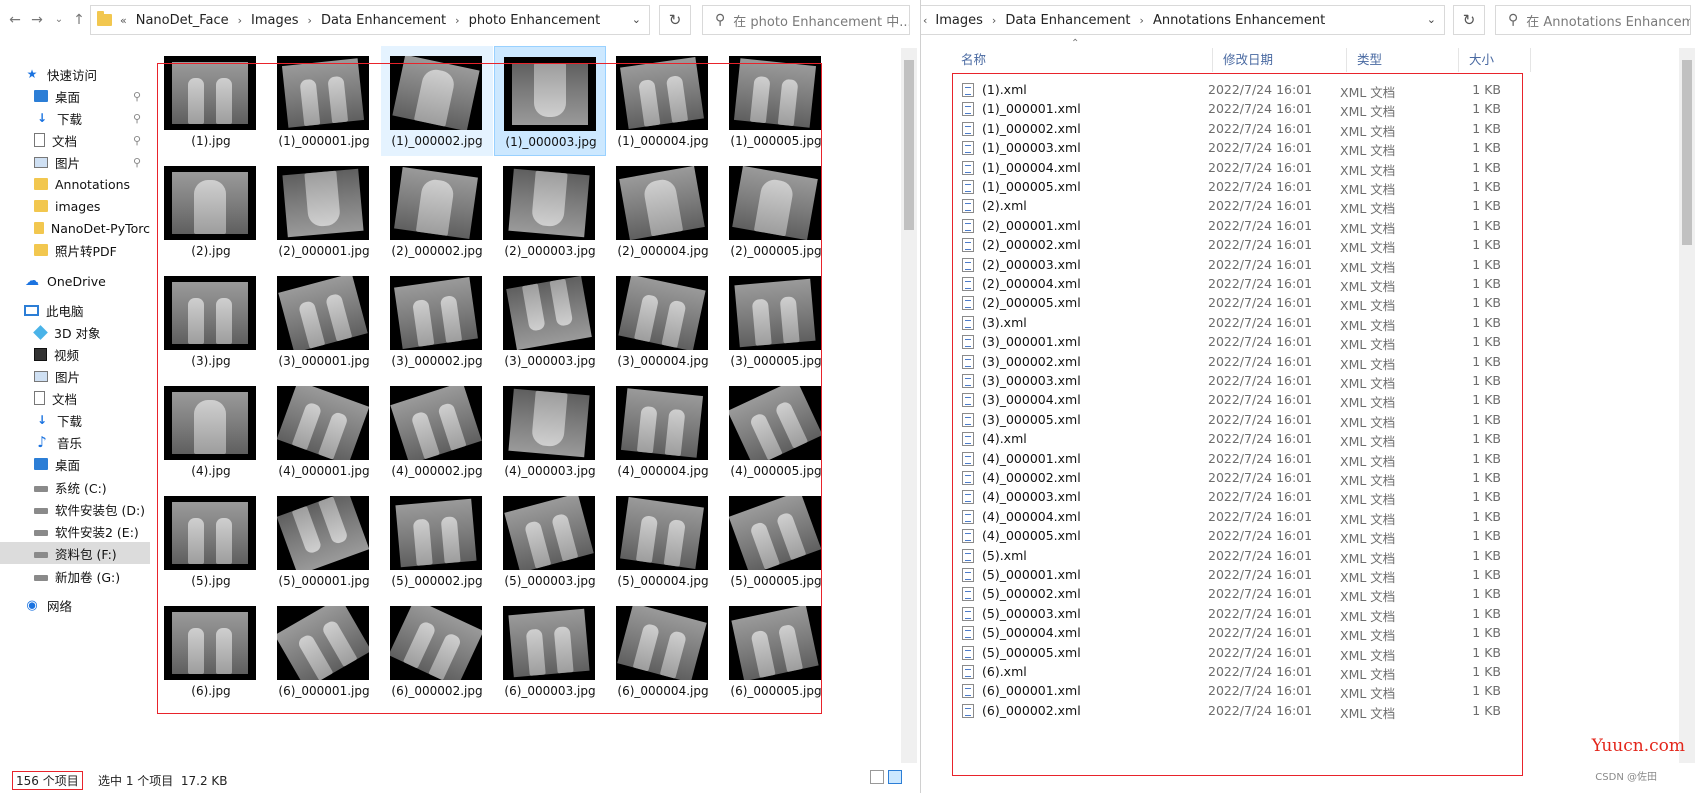 The width and height of the screenshot is (1697, 793). I want to click on file-row: (1)_000003.xml 2022/7/24 16:01 XML 文档 1 KB, so click(1281, 148).